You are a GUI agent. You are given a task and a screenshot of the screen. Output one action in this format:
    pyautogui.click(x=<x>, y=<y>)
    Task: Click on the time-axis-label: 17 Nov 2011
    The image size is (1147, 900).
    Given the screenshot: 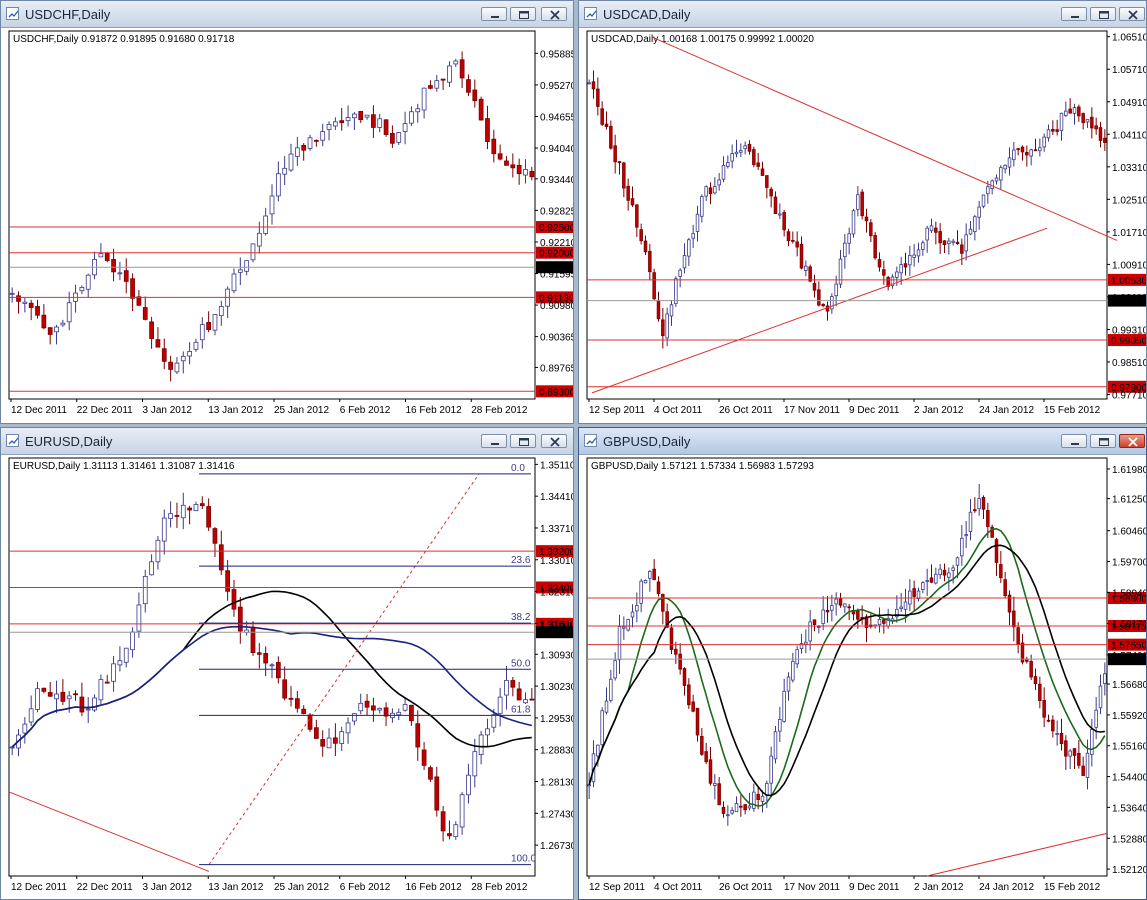 What is the action you would take?
    pyautogui.click(x=812, y=410)
    